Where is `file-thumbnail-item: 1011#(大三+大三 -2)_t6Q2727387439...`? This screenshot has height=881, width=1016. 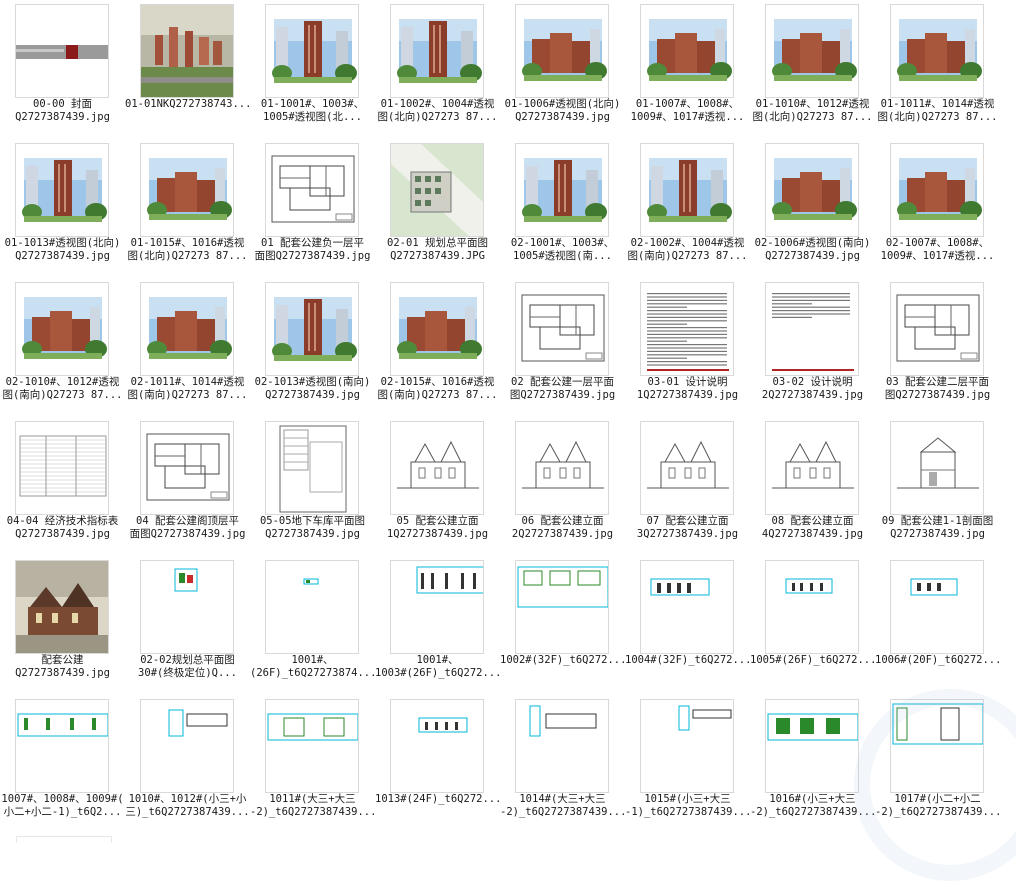
file-thumbnail-item: 1011#(大三+大三 -2)_t6Q2727387439... is located at coordinates (312, 764).